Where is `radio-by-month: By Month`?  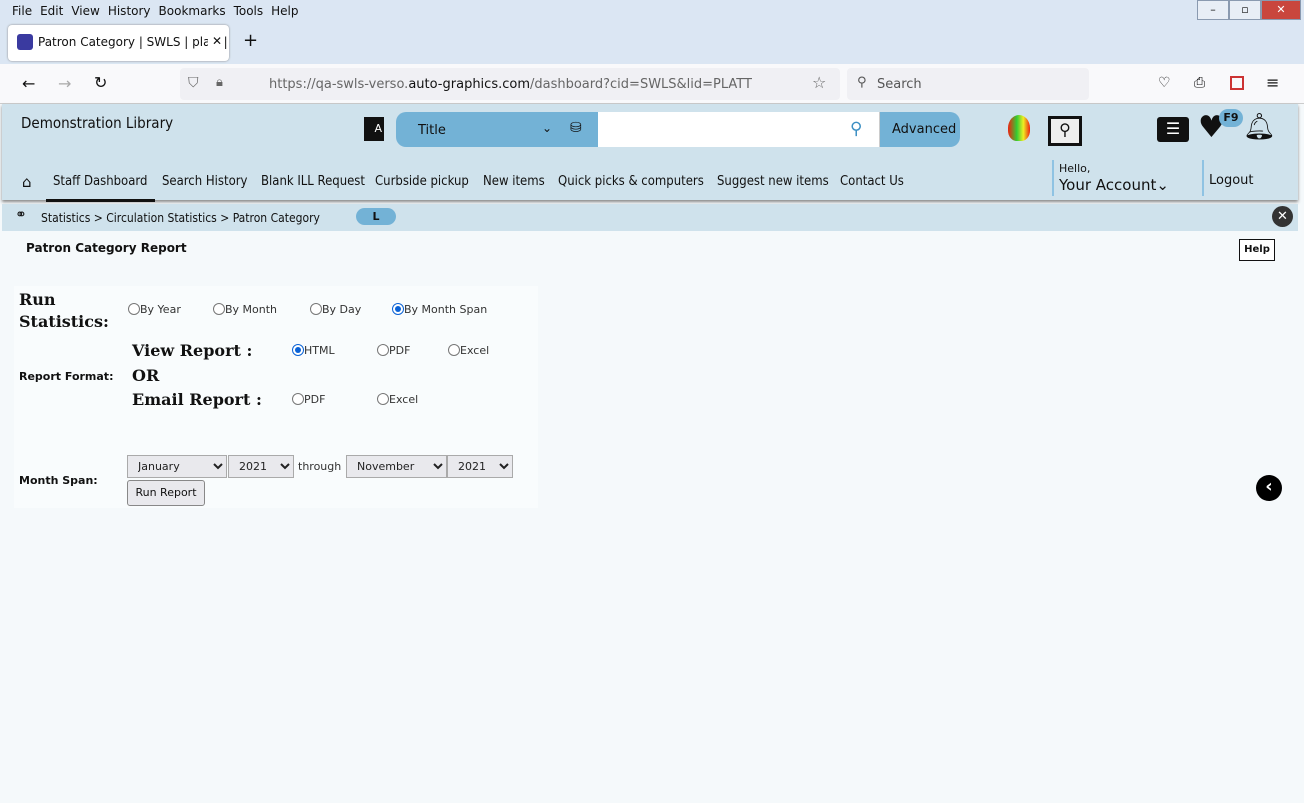 radio-by-month: By Month is located at coordinates (245, 309).